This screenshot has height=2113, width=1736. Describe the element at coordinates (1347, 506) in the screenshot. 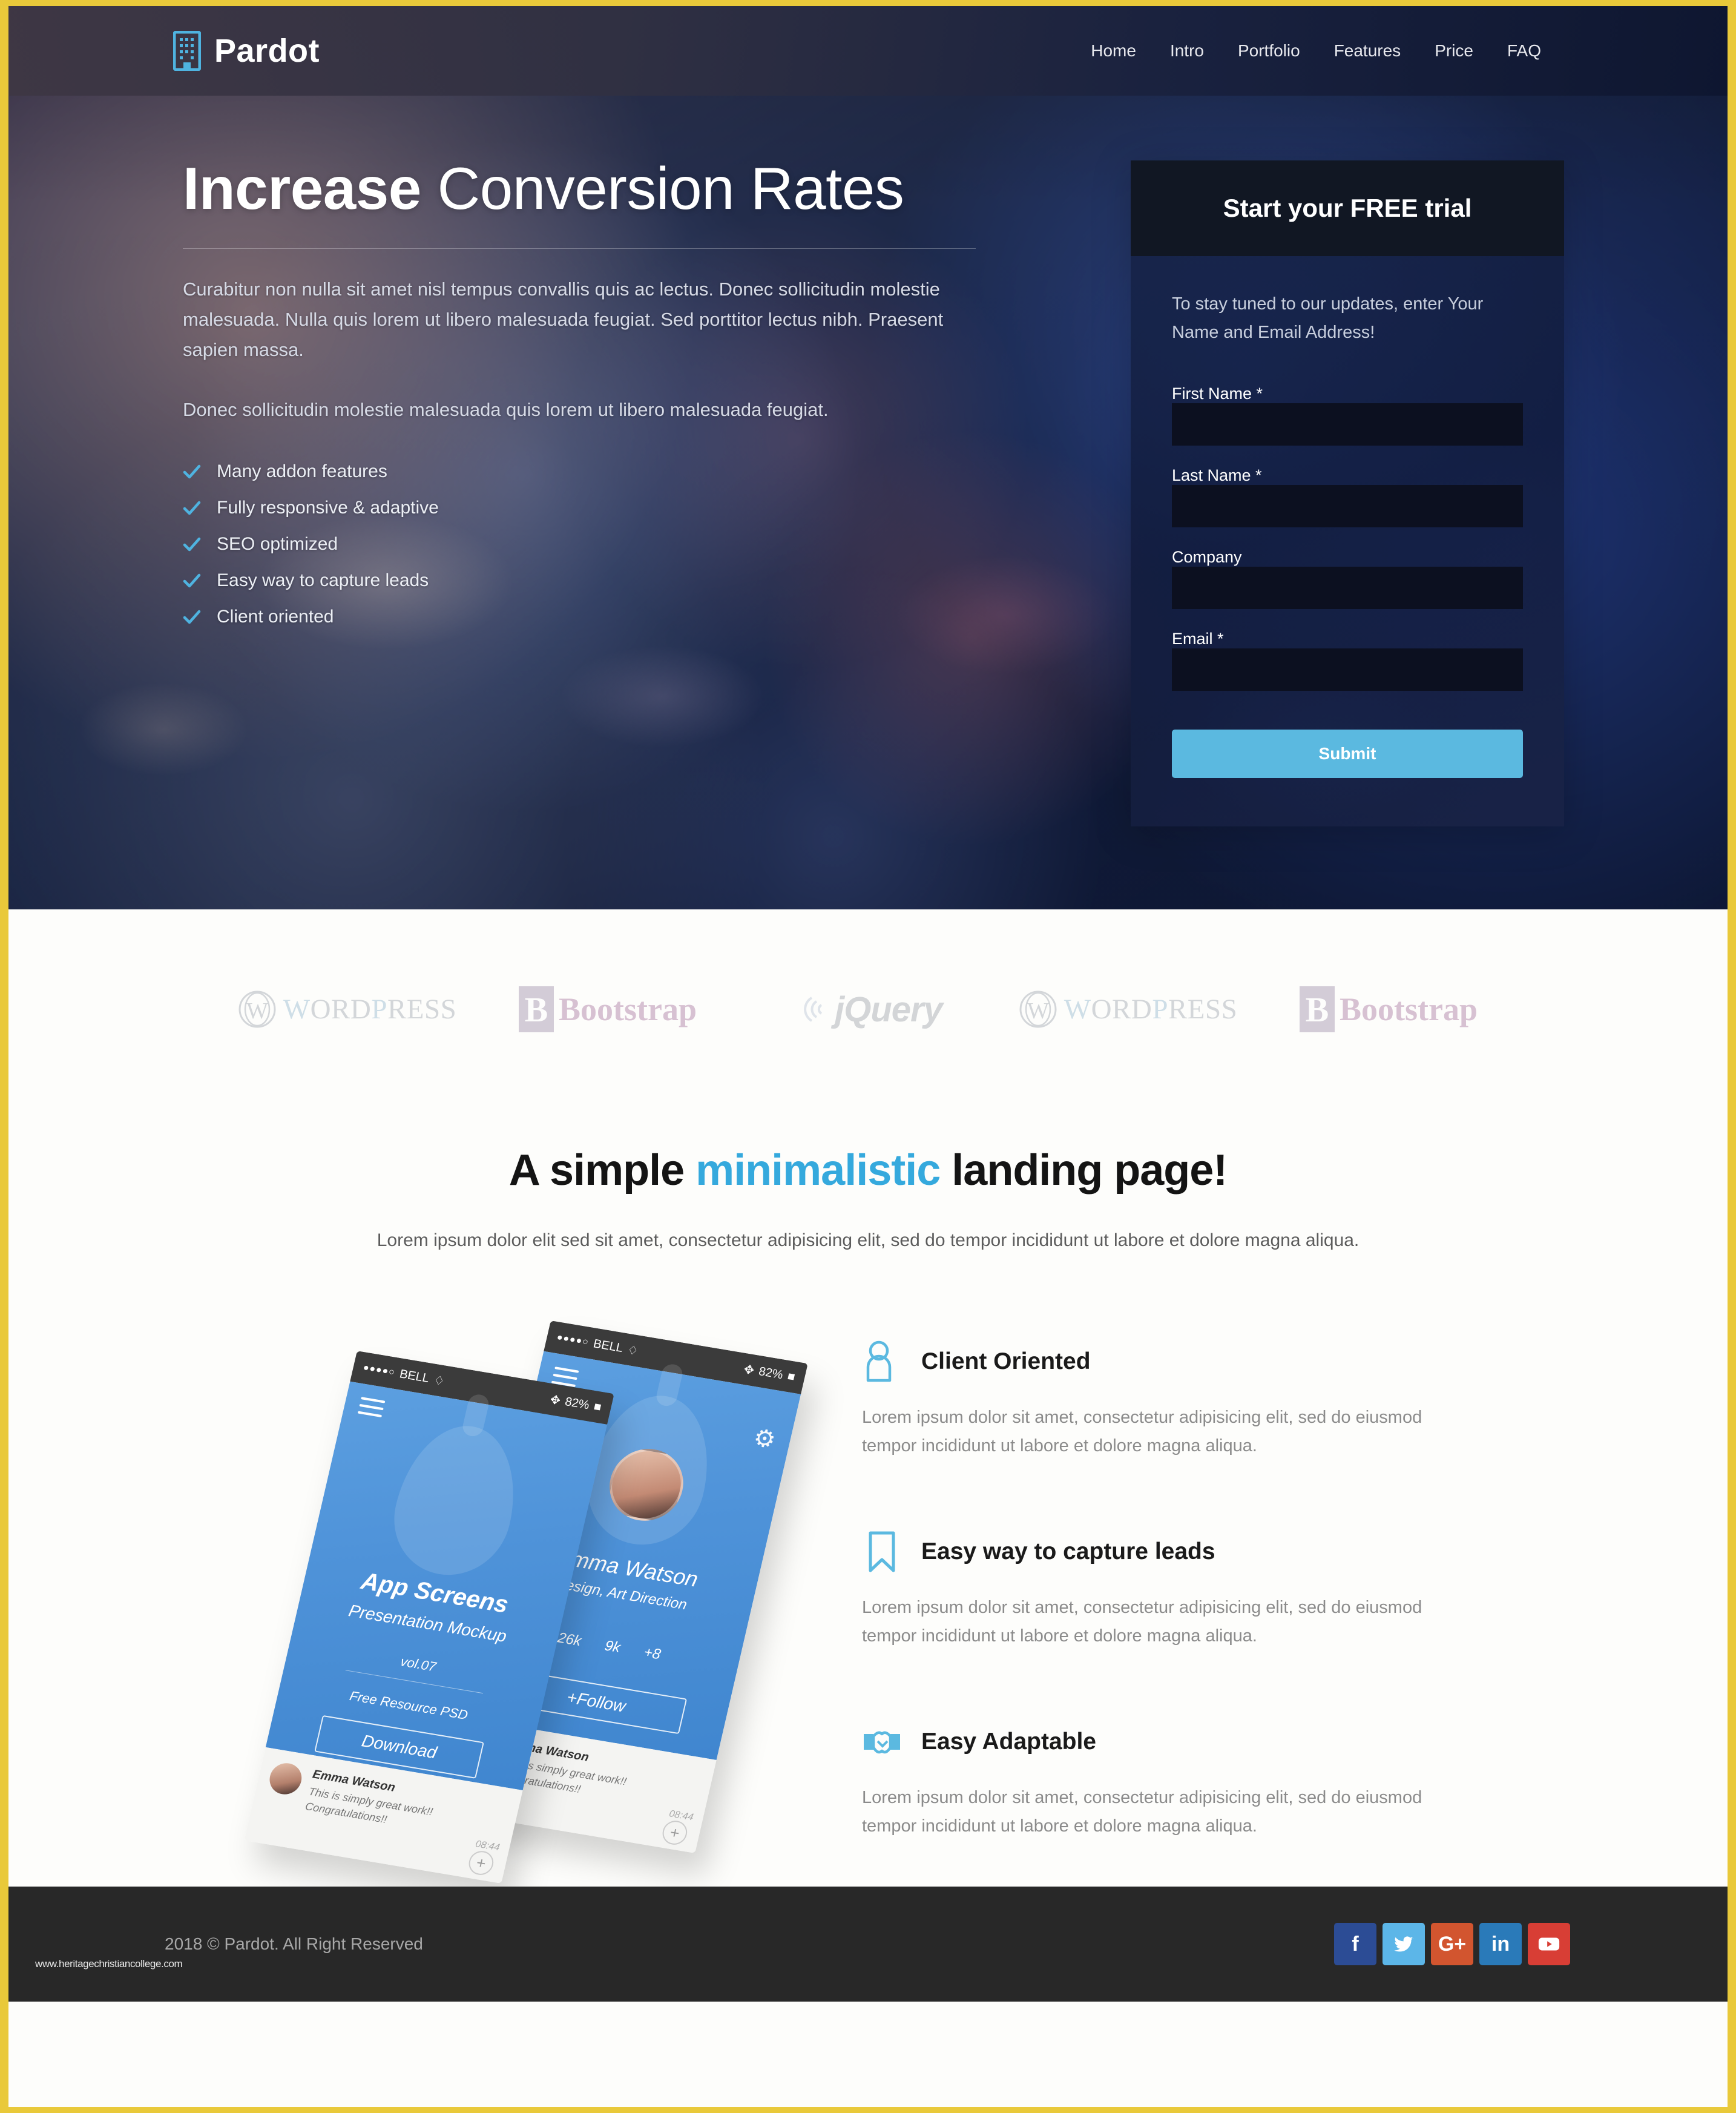

I see `last-name-input` at that location.